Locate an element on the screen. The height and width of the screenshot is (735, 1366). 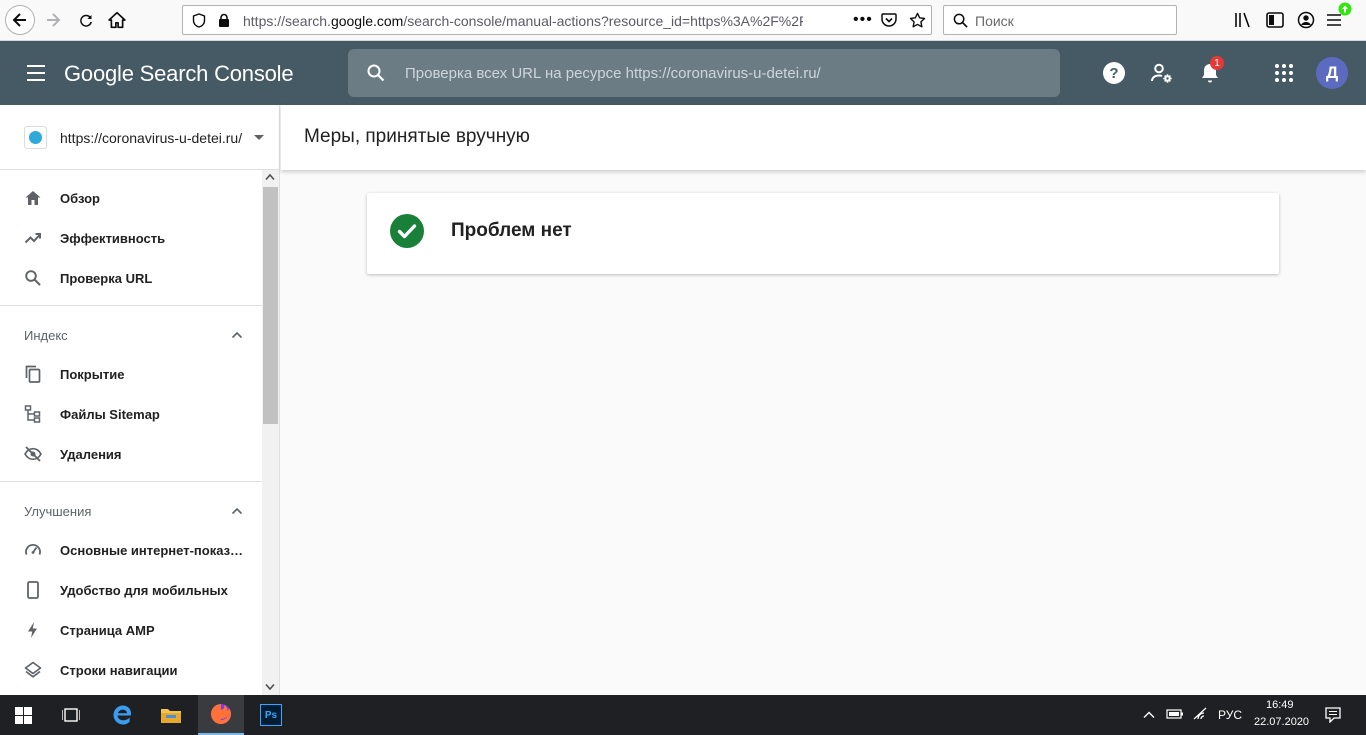
phone-icon is located at coordinates (33, 590).